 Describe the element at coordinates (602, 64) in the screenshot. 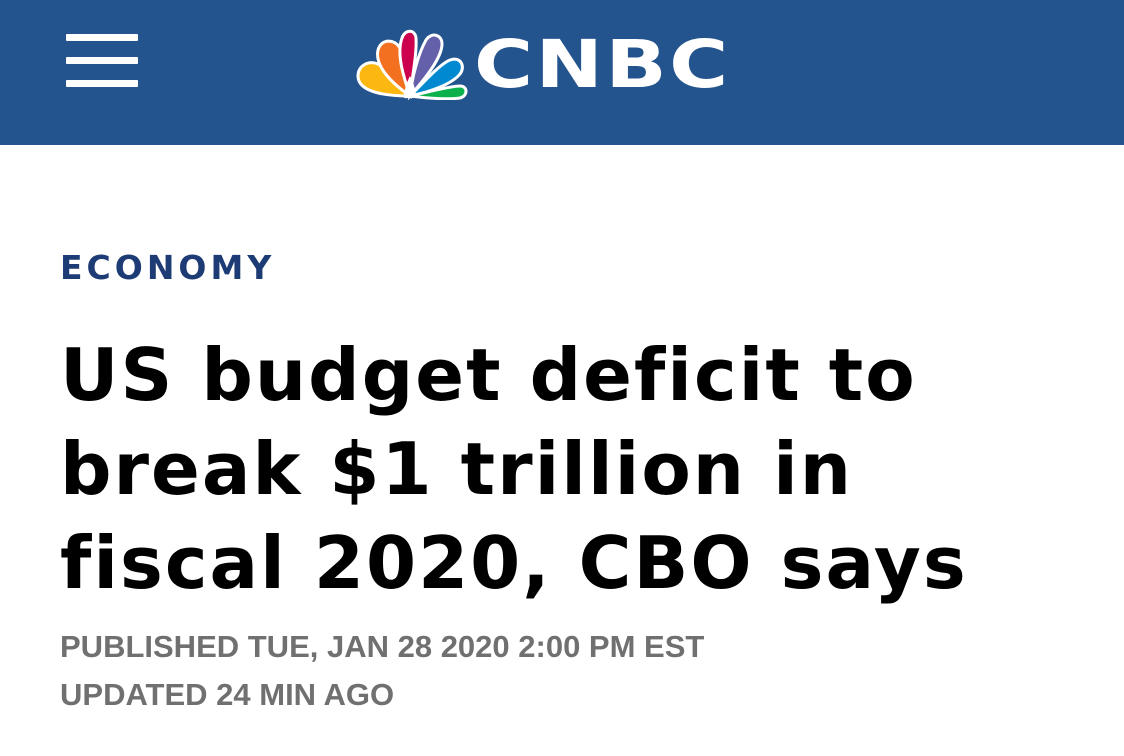

I see `brand-wordmark: CNBC` at that location.